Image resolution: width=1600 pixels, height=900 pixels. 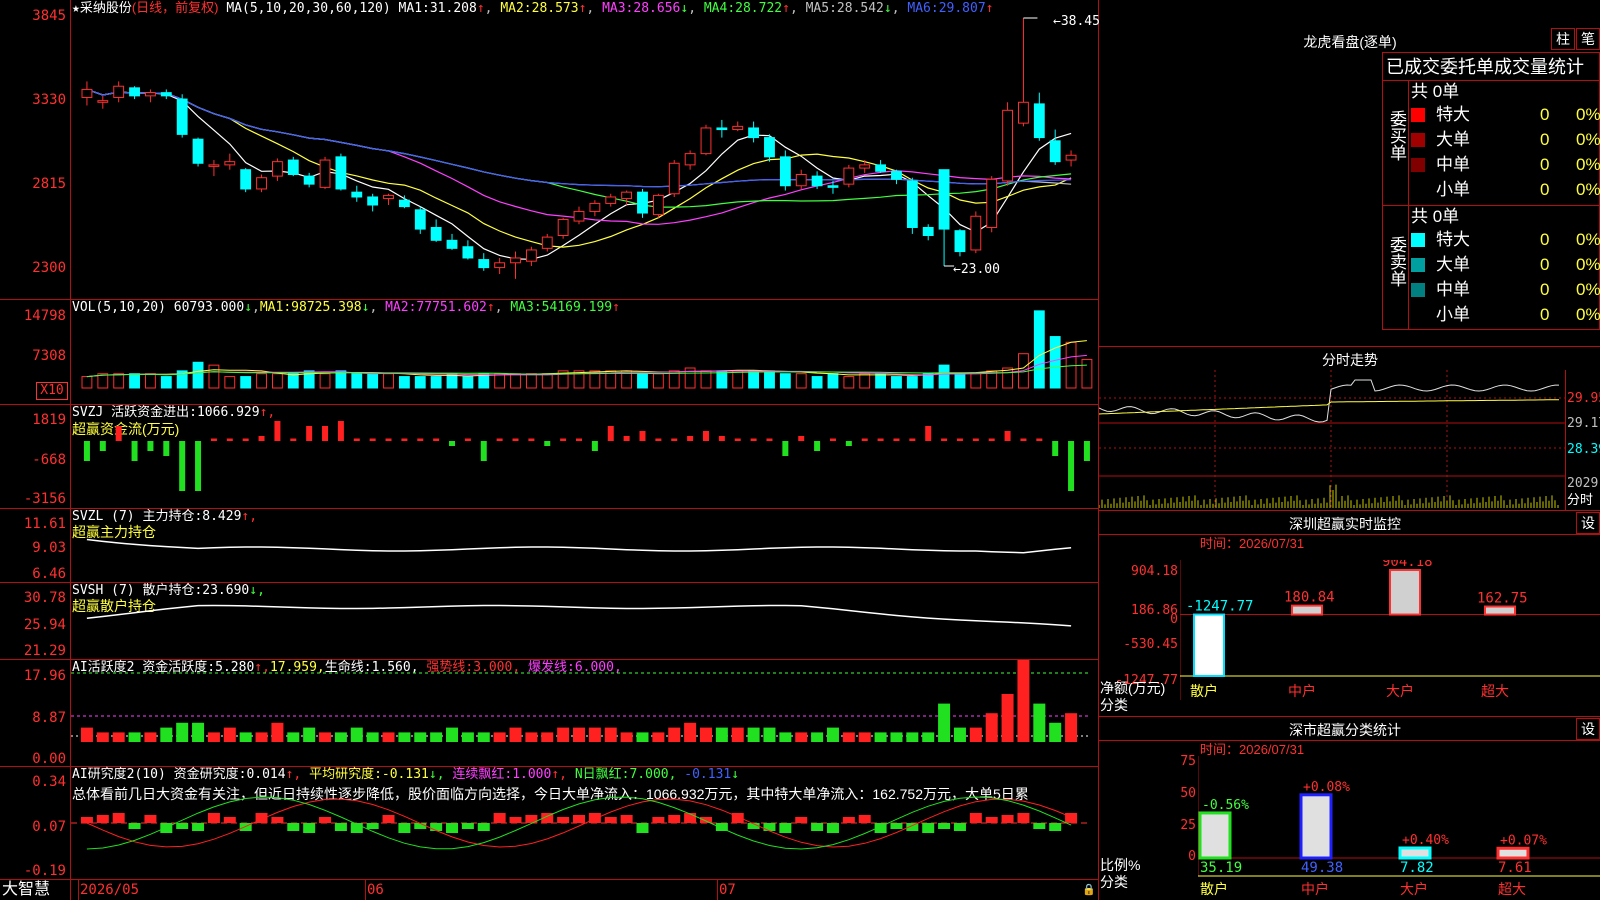 I want to click on category-label: 散户, so click(x=1204, y=691).